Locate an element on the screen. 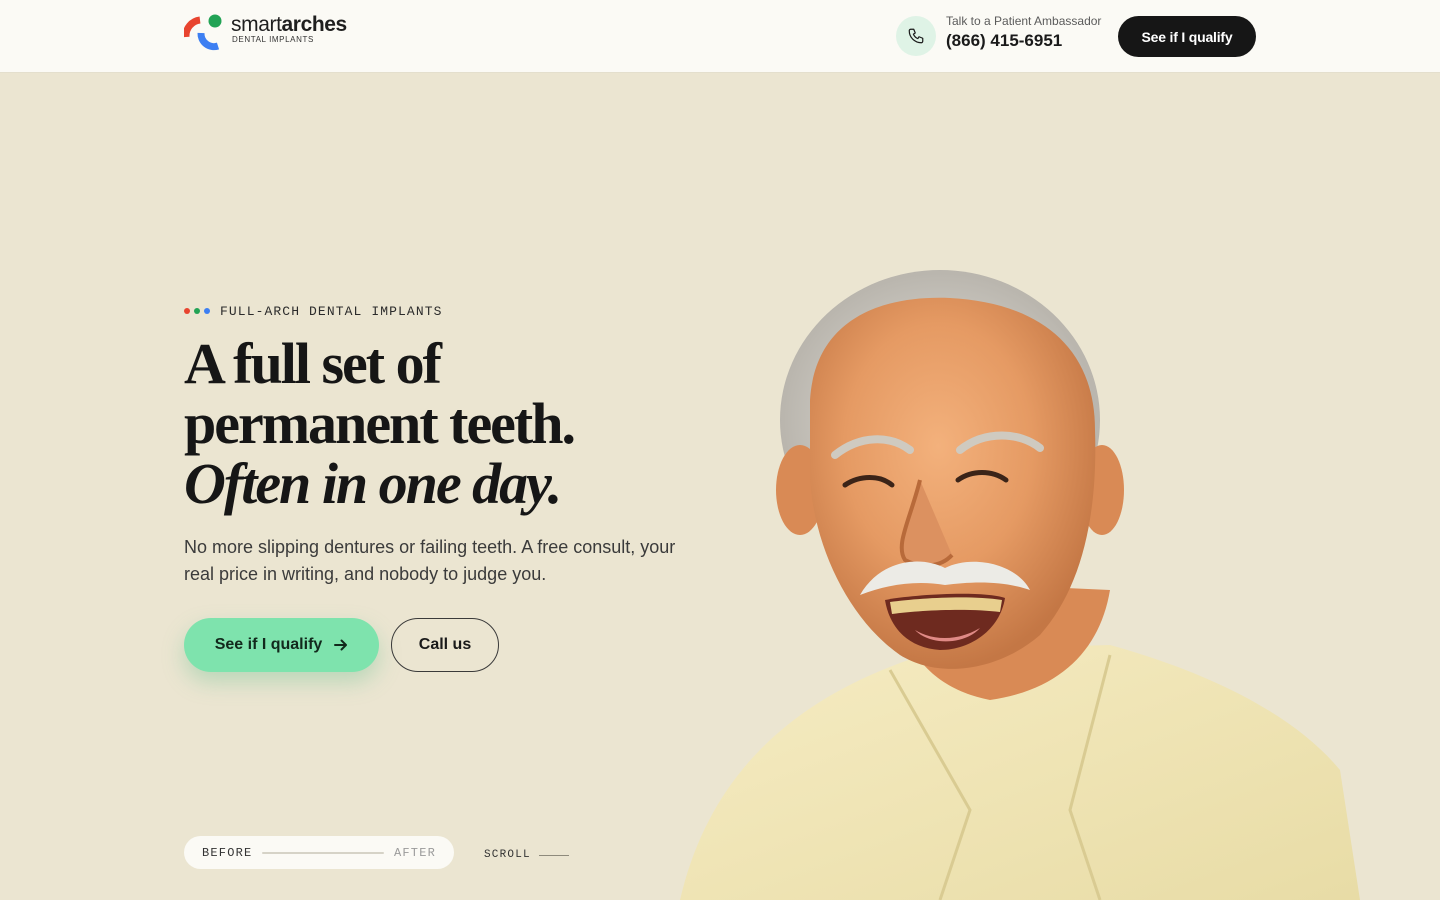 The image size is (1440, 900). hero-eyebrow: FULL-ARCH DENTAL IMPLANTS is located at coordinates (313, 311).